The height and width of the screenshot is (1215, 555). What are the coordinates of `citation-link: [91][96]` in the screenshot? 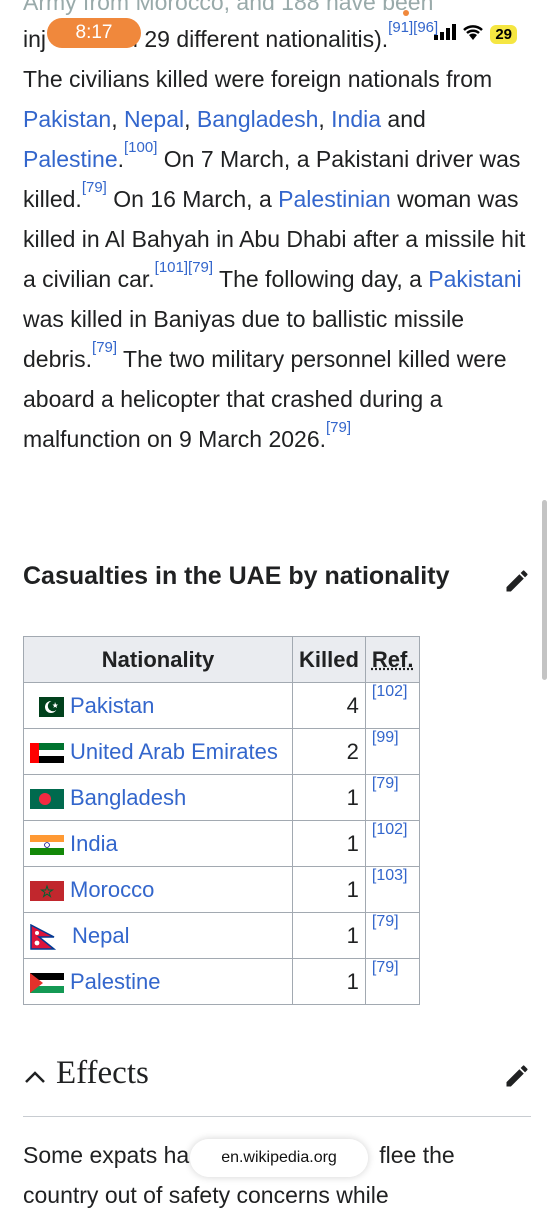 It's located at (413, 27).